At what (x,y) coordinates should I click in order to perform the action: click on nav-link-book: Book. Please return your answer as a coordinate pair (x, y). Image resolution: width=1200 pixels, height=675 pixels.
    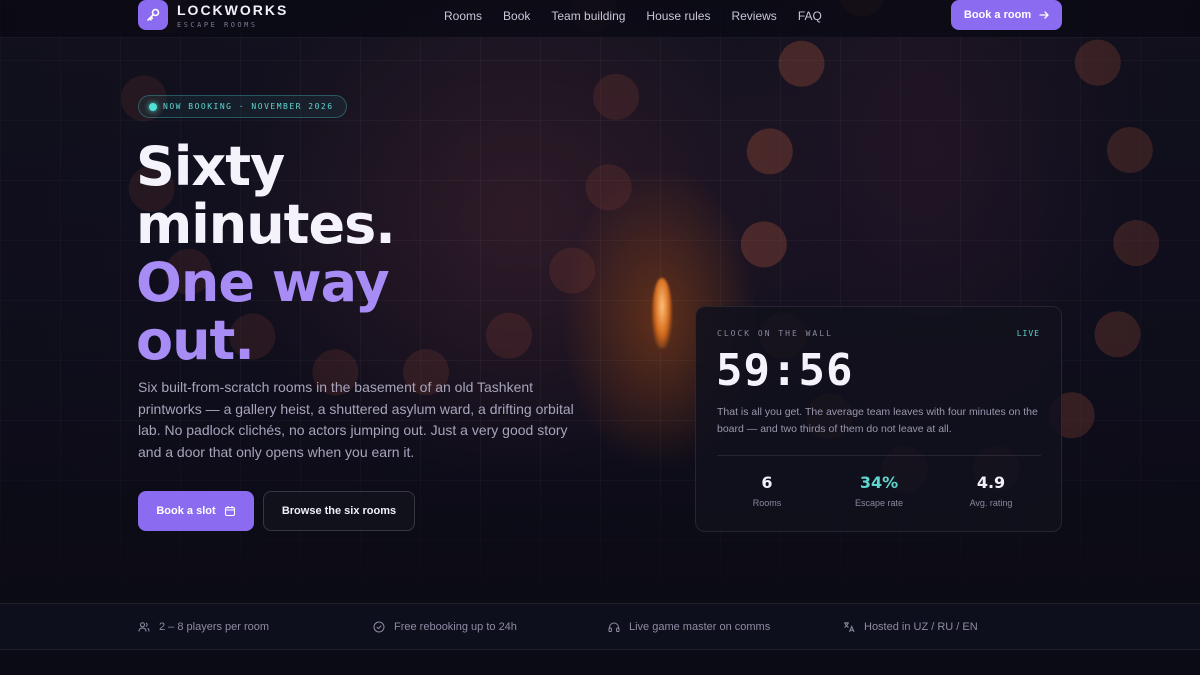
    Looking at the image, I should click on (516, 16).